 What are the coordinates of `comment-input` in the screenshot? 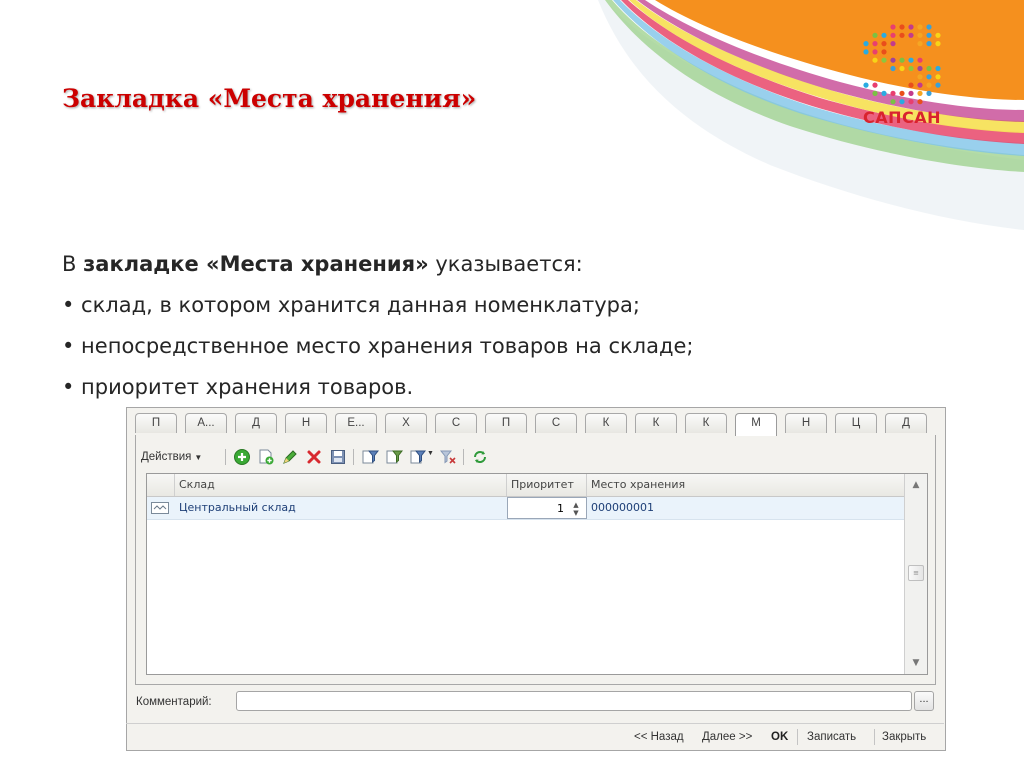 It's located at (574, 701).